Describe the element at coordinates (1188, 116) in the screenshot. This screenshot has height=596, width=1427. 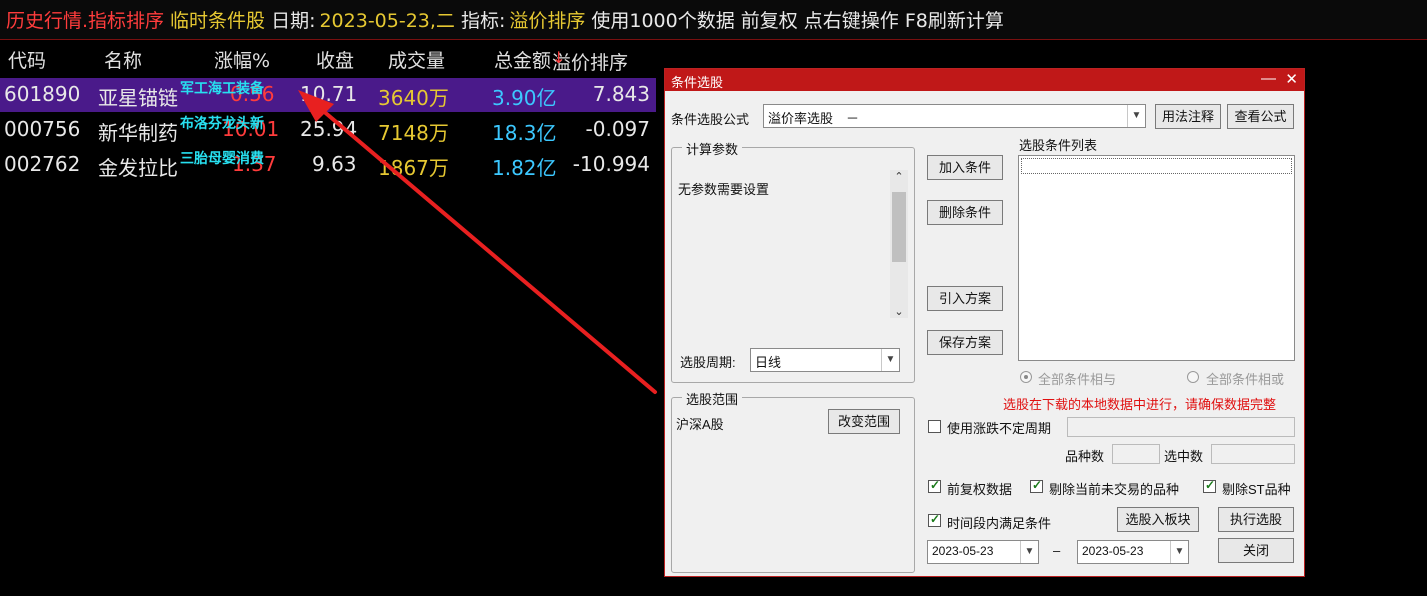
I see `usage-button: 用法注释` at that location.